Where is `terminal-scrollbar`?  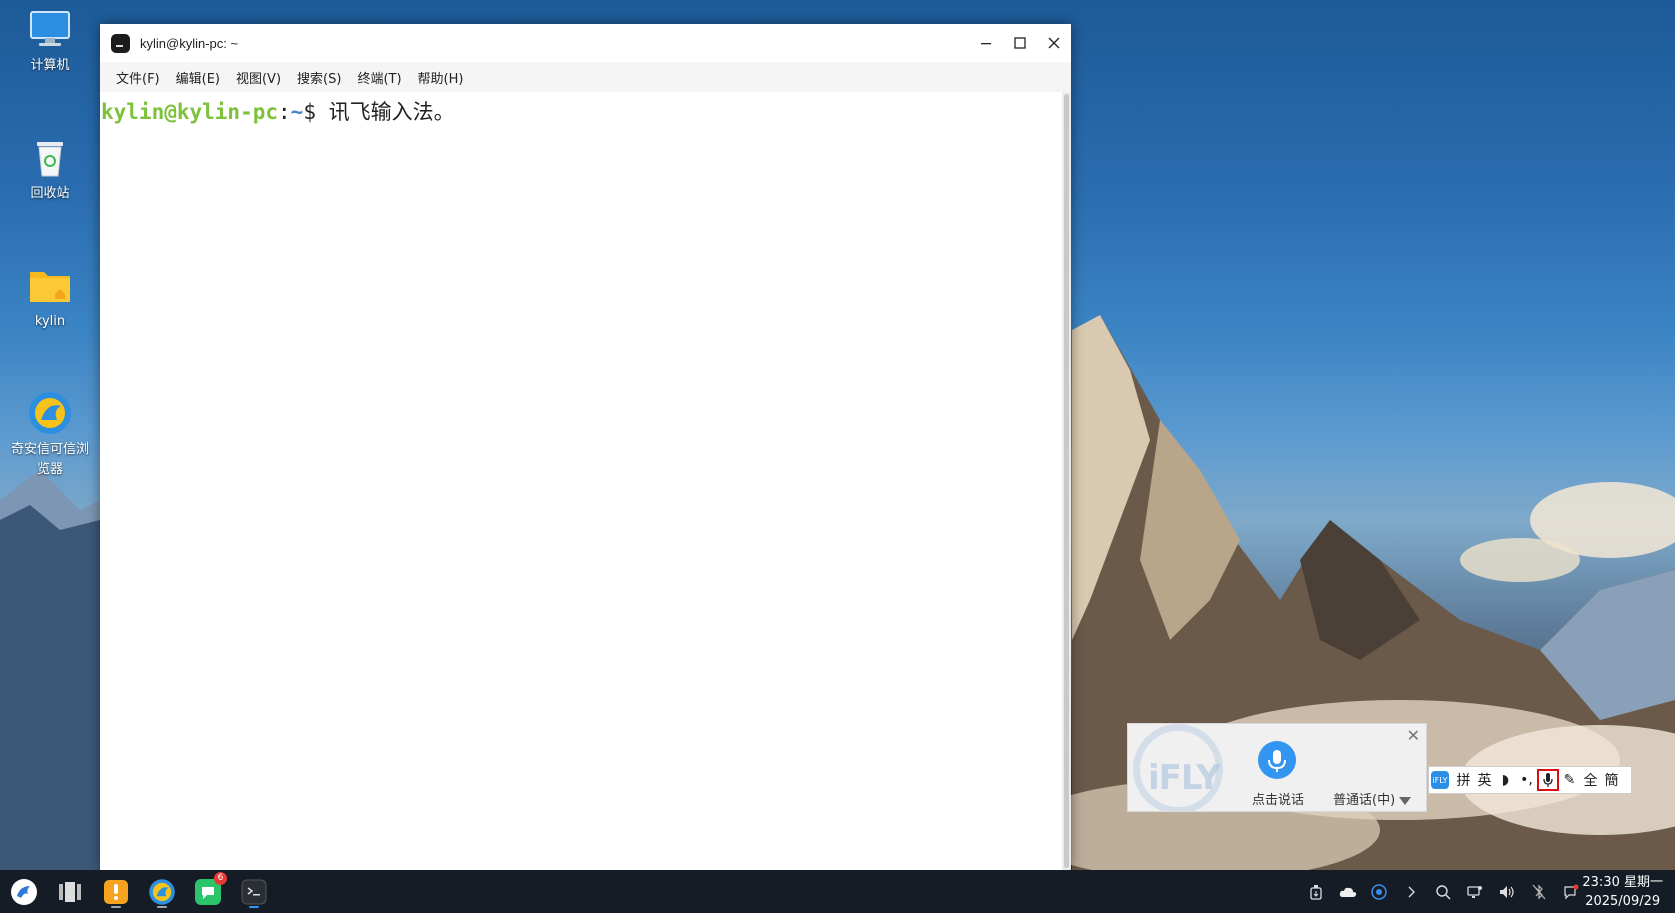
terminal-scrollbar is located at coordinates (1066, 481).